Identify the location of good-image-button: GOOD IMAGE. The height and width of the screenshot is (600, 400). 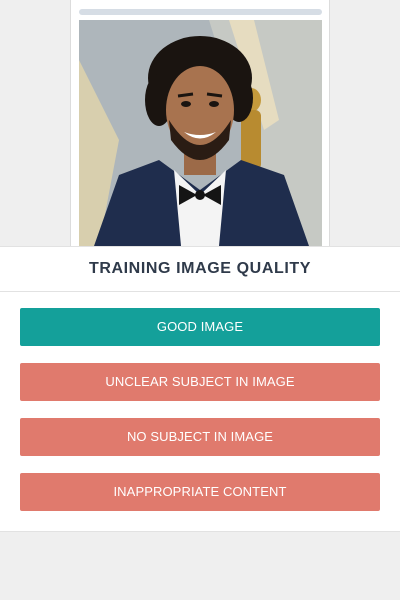
(200, 327).